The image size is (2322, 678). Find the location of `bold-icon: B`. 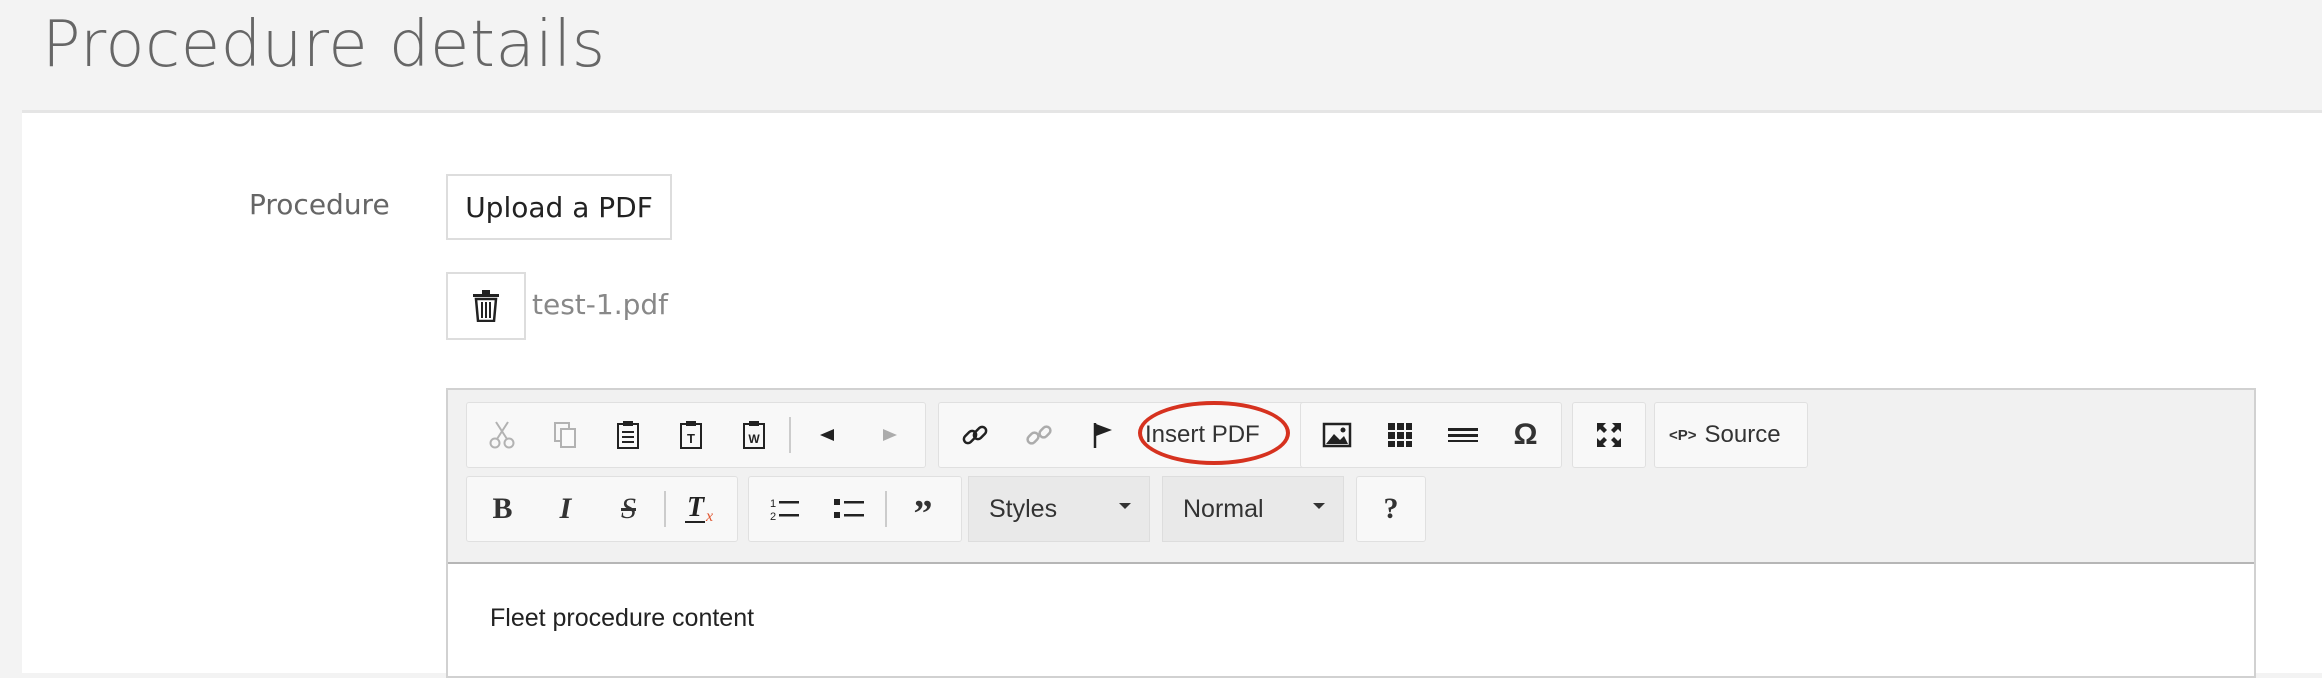

bold-icon: B is located at coordinates (502, 508).